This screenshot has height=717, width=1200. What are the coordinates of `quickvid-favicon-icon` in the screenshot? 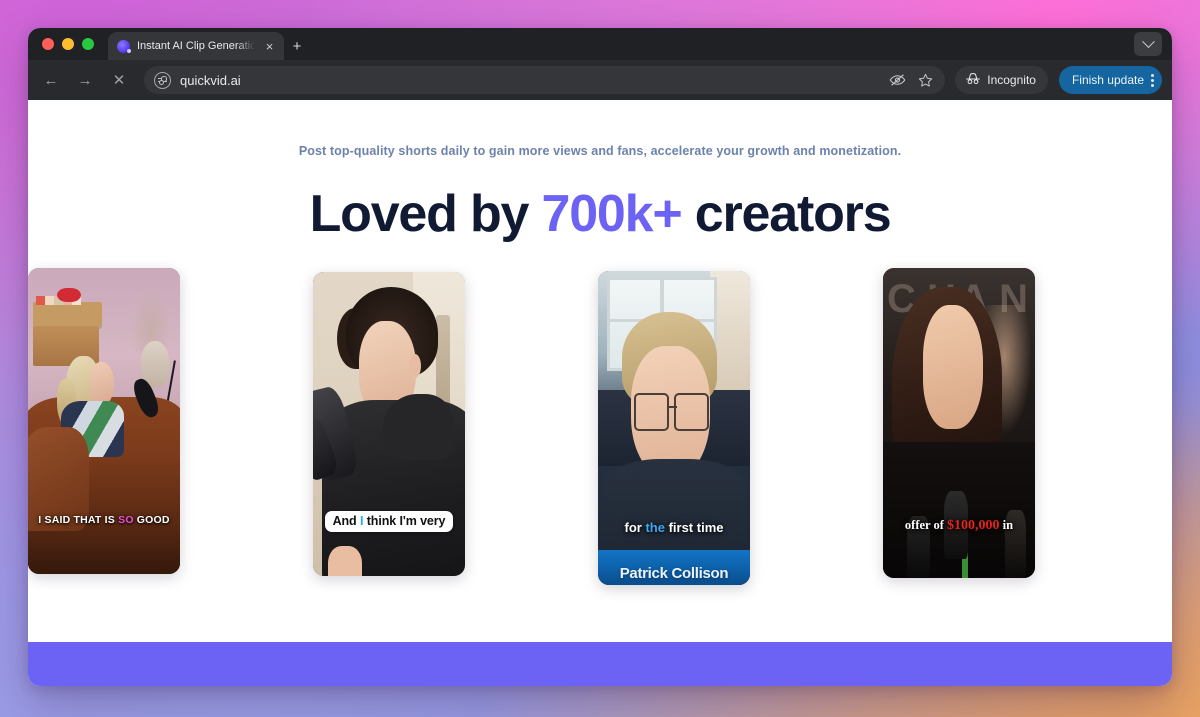 It's located at (124, 46).